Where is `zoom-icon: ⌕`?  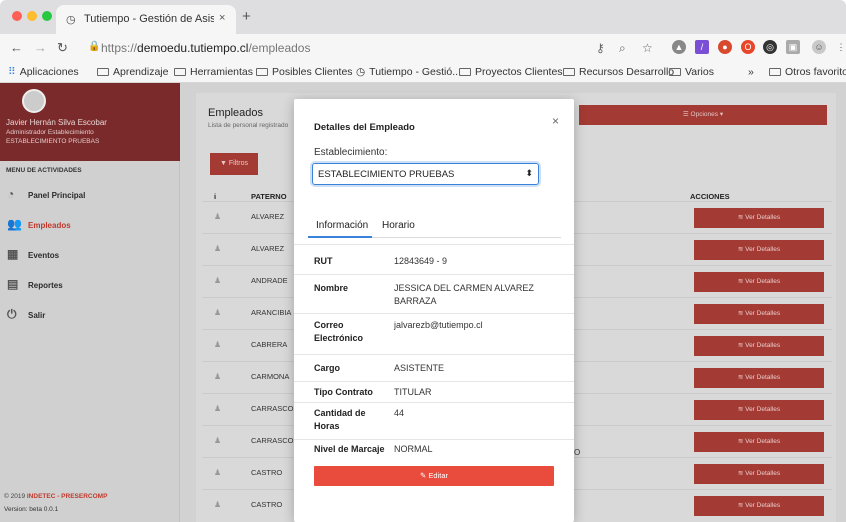
zoom-icon: ⌕ is located at coordinates (622, 48).